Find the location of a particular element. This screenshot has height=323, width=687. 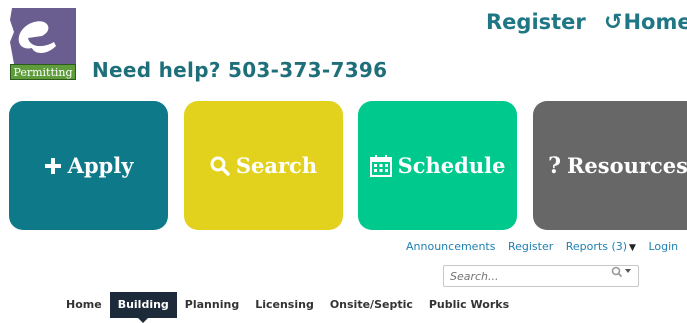

logo-badge: Permitting is located at coordinates (43, 72).